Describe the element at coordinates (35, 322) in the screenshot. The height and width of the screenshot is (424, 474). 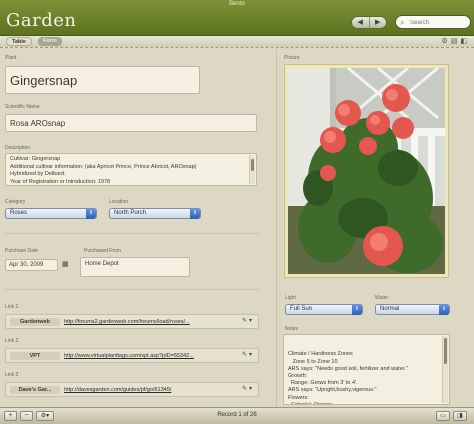
I see `link-title-field: Gardenweb` at that location.